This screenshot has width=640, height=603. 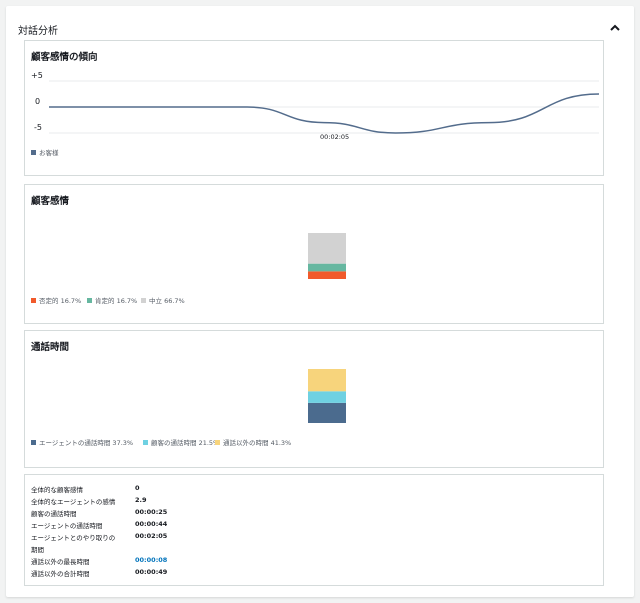 I want to click on legend-item: 否定的 16.7%, so click(x=56, y=300).